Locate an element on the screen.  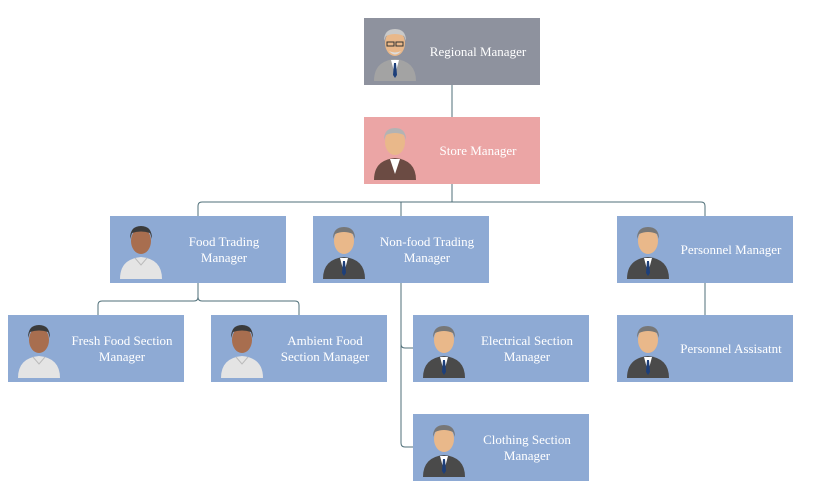
node-label: Personnel Manager is located at coordinates (731, 249).